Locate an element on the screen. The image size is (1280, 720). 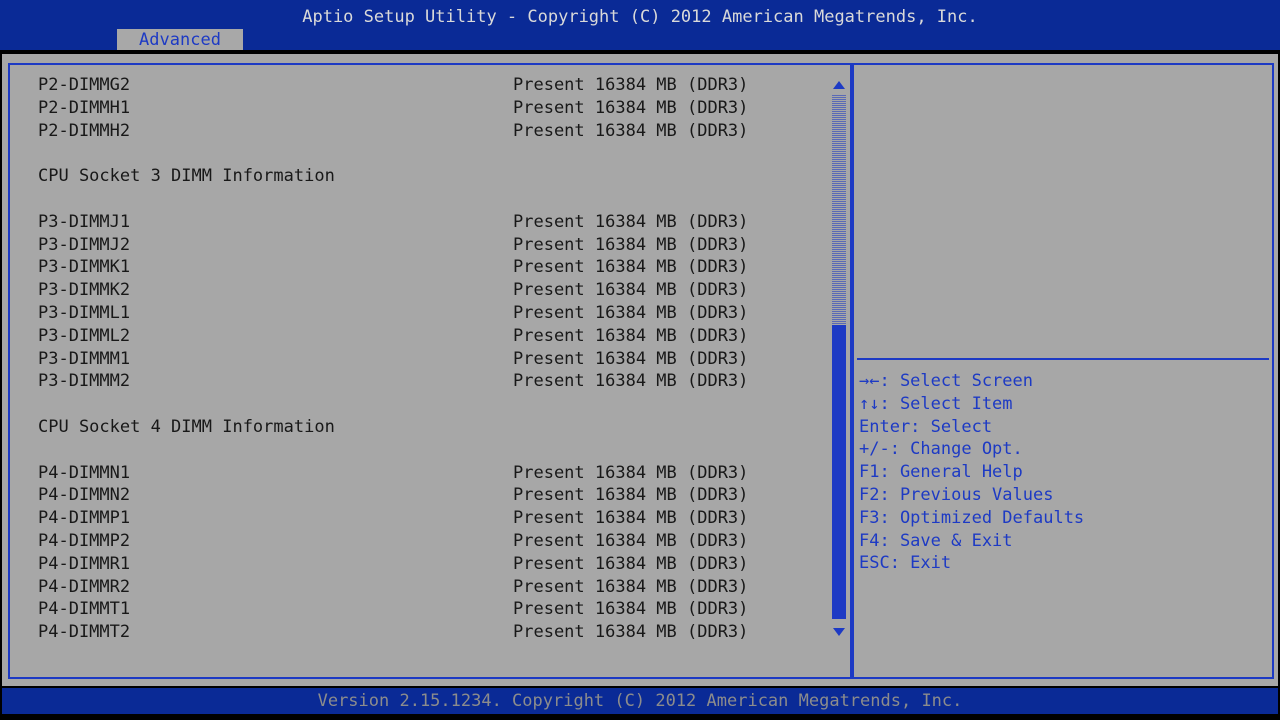
dimm-slot-label: P3-DIMMK2 is located at coordinates (84, 290).